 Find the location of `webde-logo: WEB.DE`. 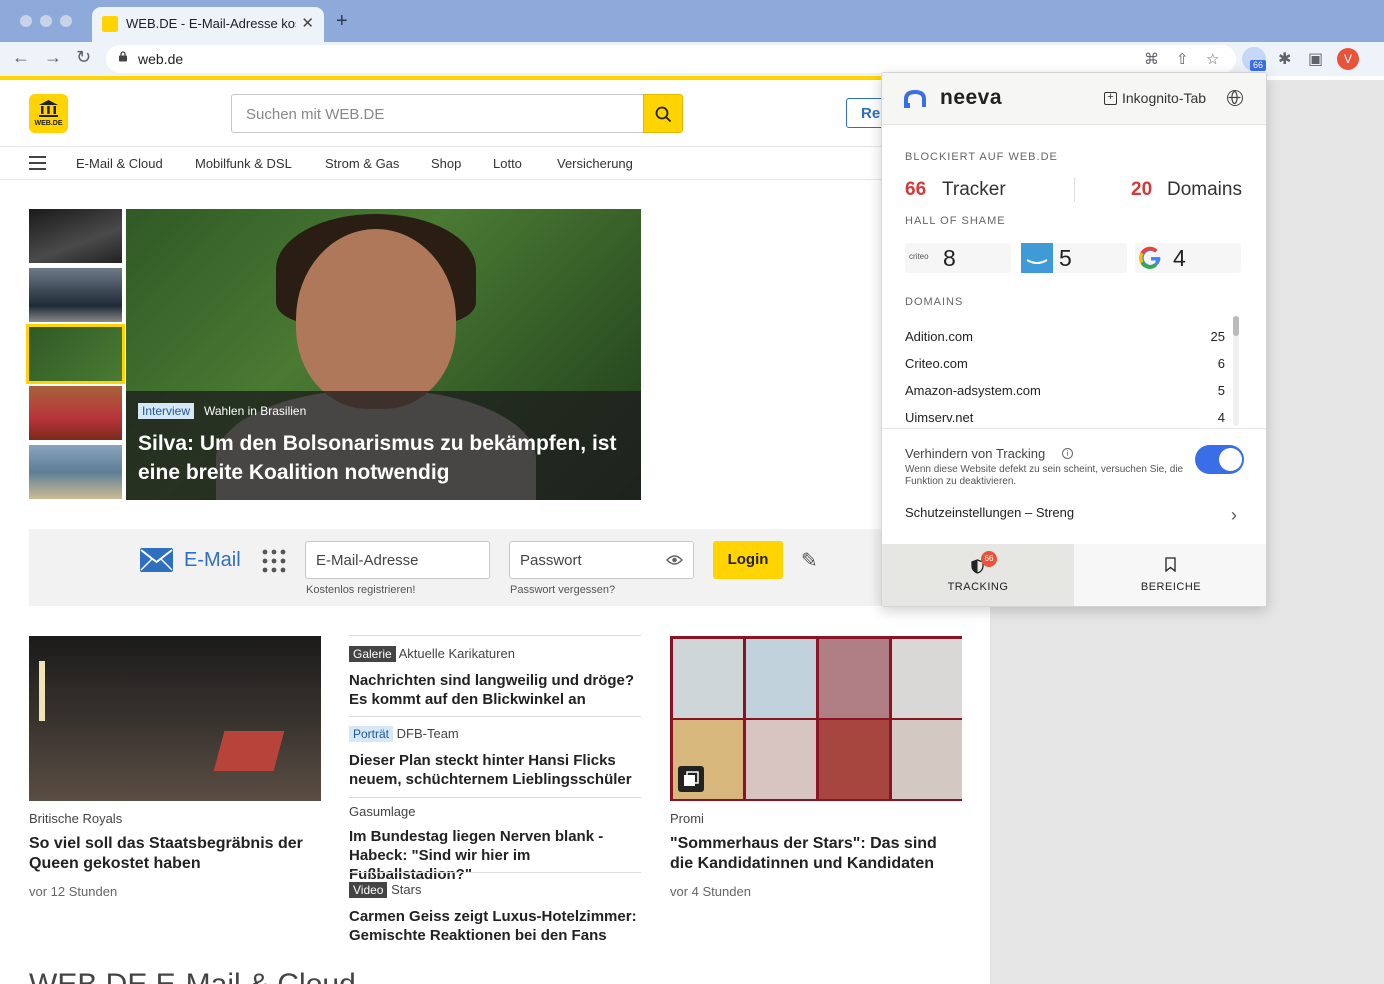

webde-logo: WEB.DE is located at coordinates (48, 113).